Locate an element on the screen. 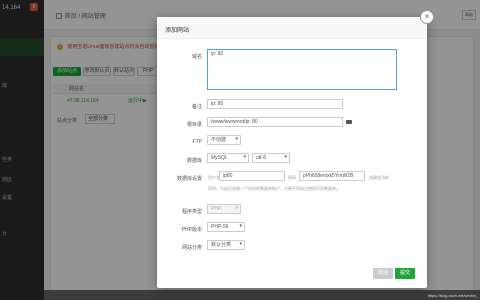 The height and width of the screenshot is (300, 480). program-type-select: PHP is located at coordinates (224, 209).